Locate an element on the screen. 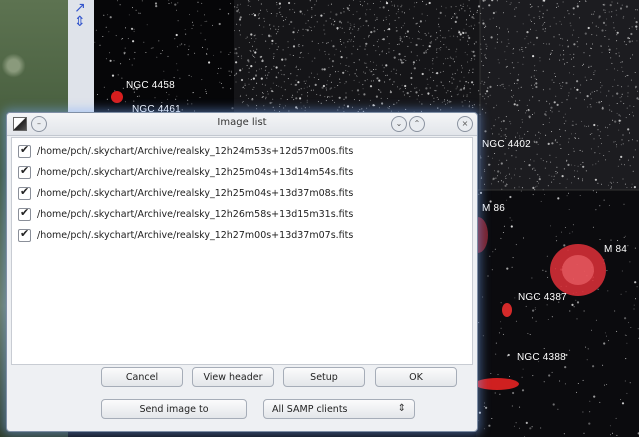 This screenshot has width=639, height=437. send-image-button: Send image to is located at coordinates (174, 409).